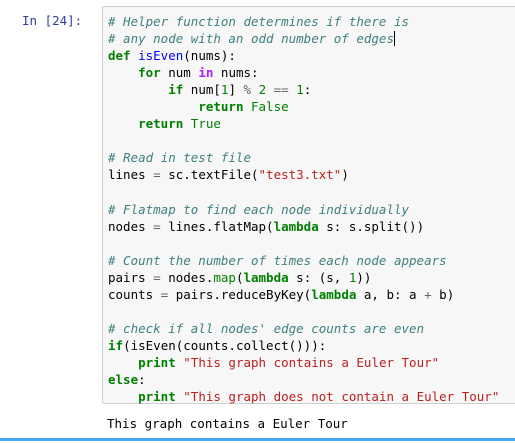 This screenshot has height=443, width=515. Describe the element at coordinates (119, 56) in the screenshot. I see `code-token: def` at that location.